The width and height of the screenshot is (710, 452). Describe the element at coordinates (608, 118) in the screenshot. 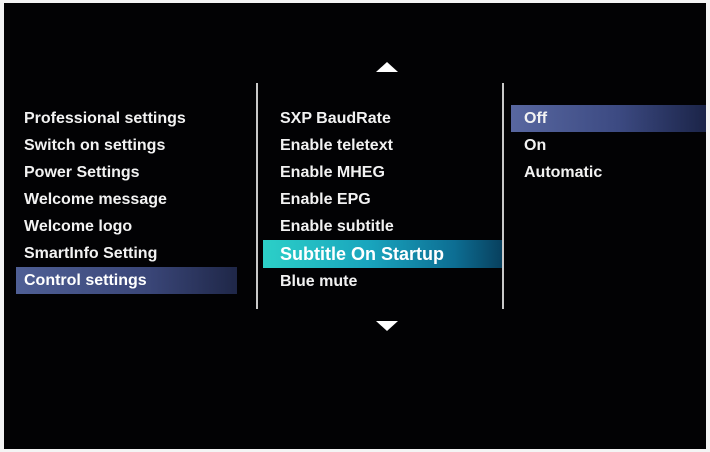

I see `option-off: Off` at that location.